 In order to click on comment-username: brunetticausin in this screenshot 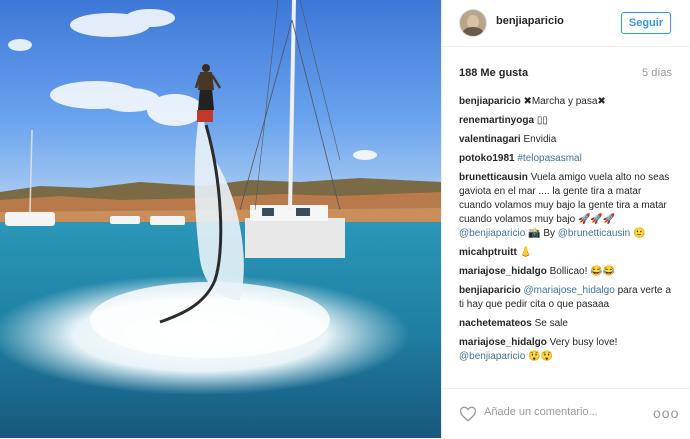, I will do `click(493, 177)`.